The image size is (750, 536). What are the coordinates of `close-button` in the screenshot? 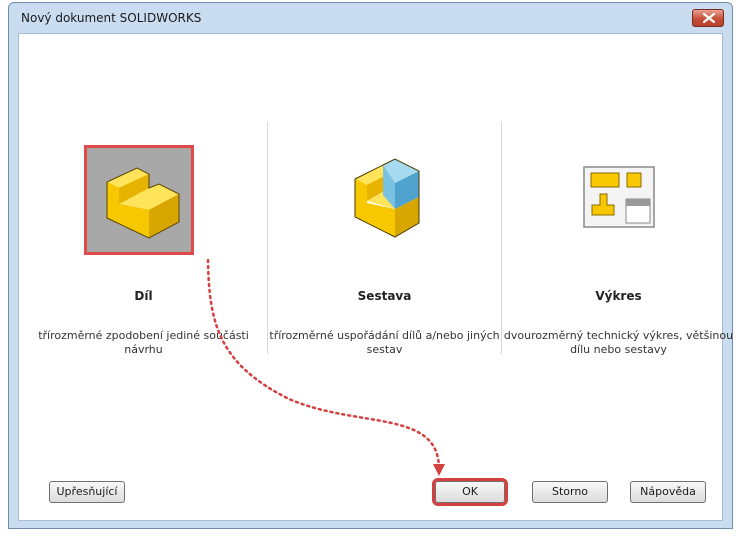 It's located at (708, 18).